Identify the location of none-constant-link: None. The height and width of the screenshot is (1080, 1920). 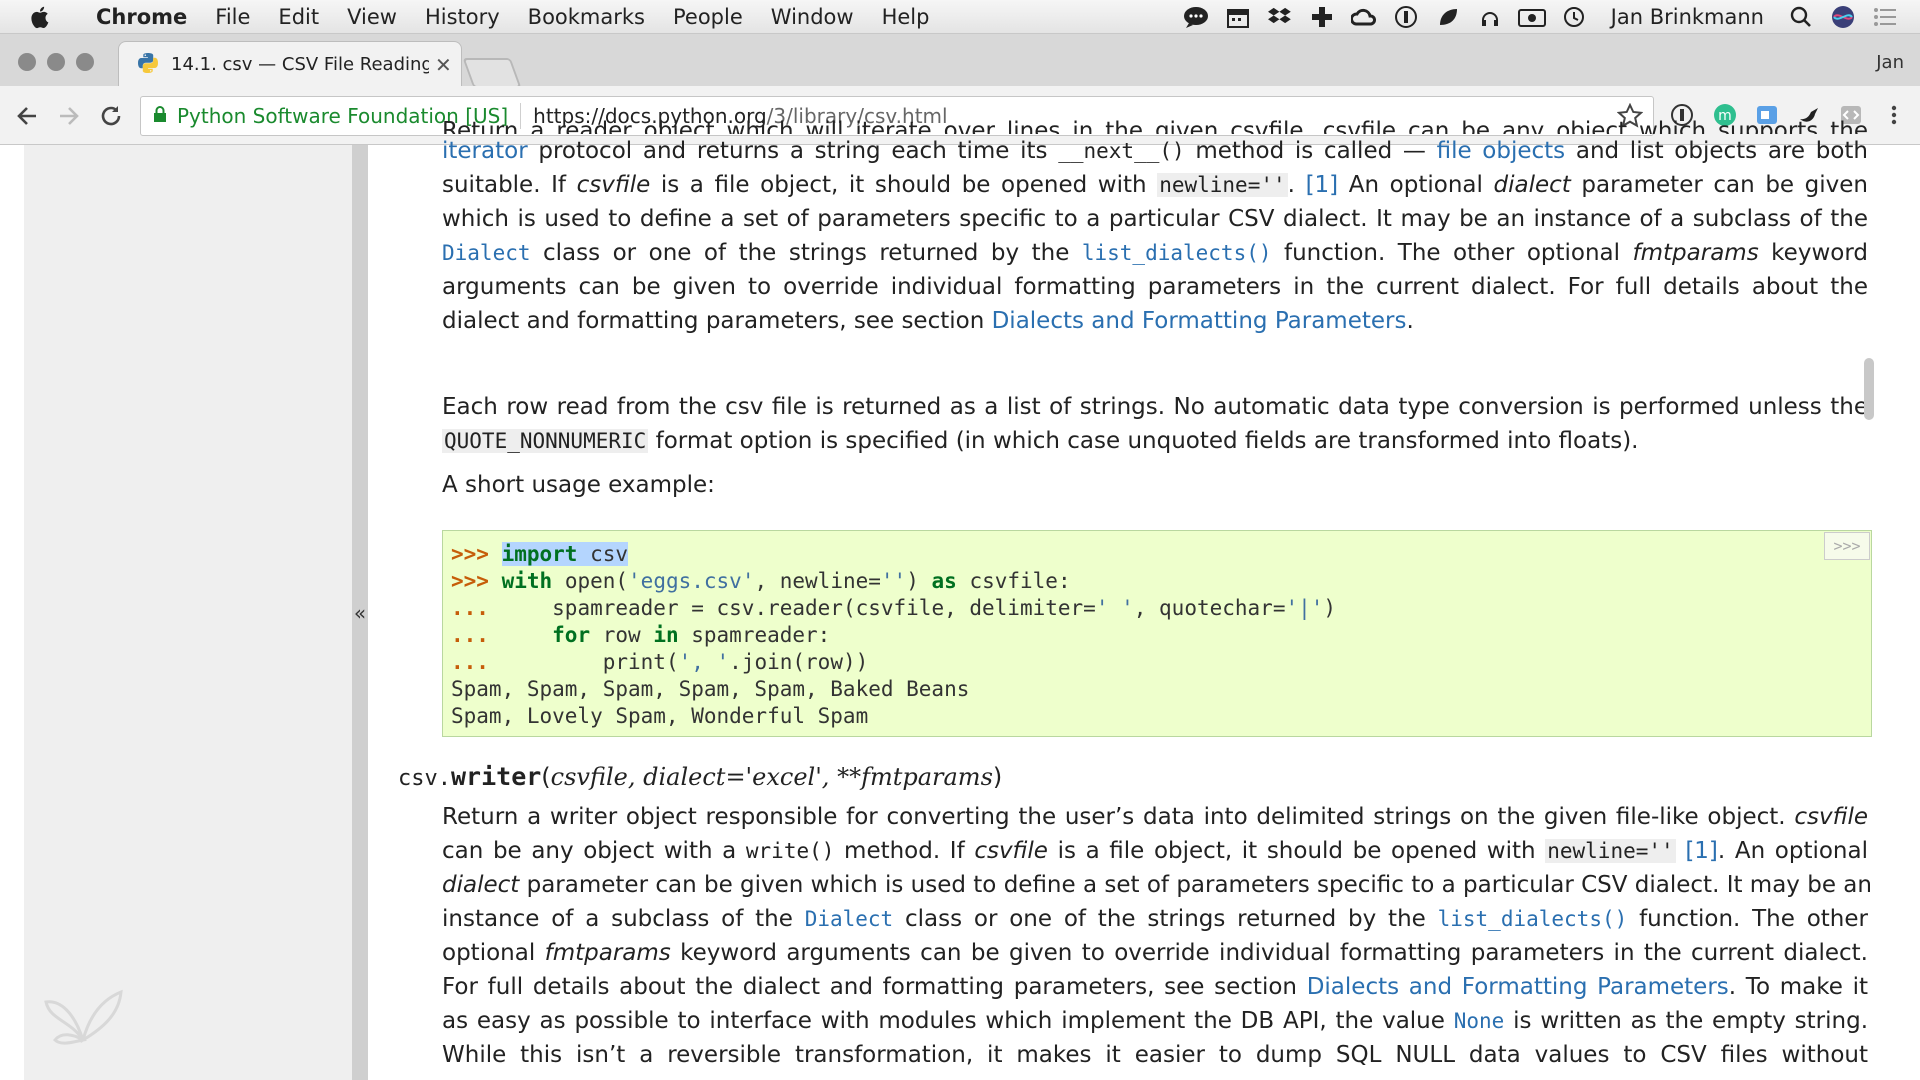
(1479, 1021).